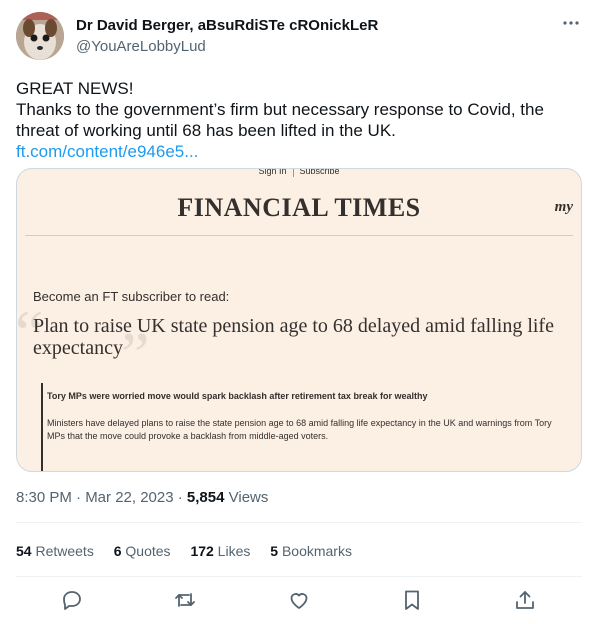  Describe the element at coordinates (571, 25) in the screenshot. I see `more-icon` at that location.